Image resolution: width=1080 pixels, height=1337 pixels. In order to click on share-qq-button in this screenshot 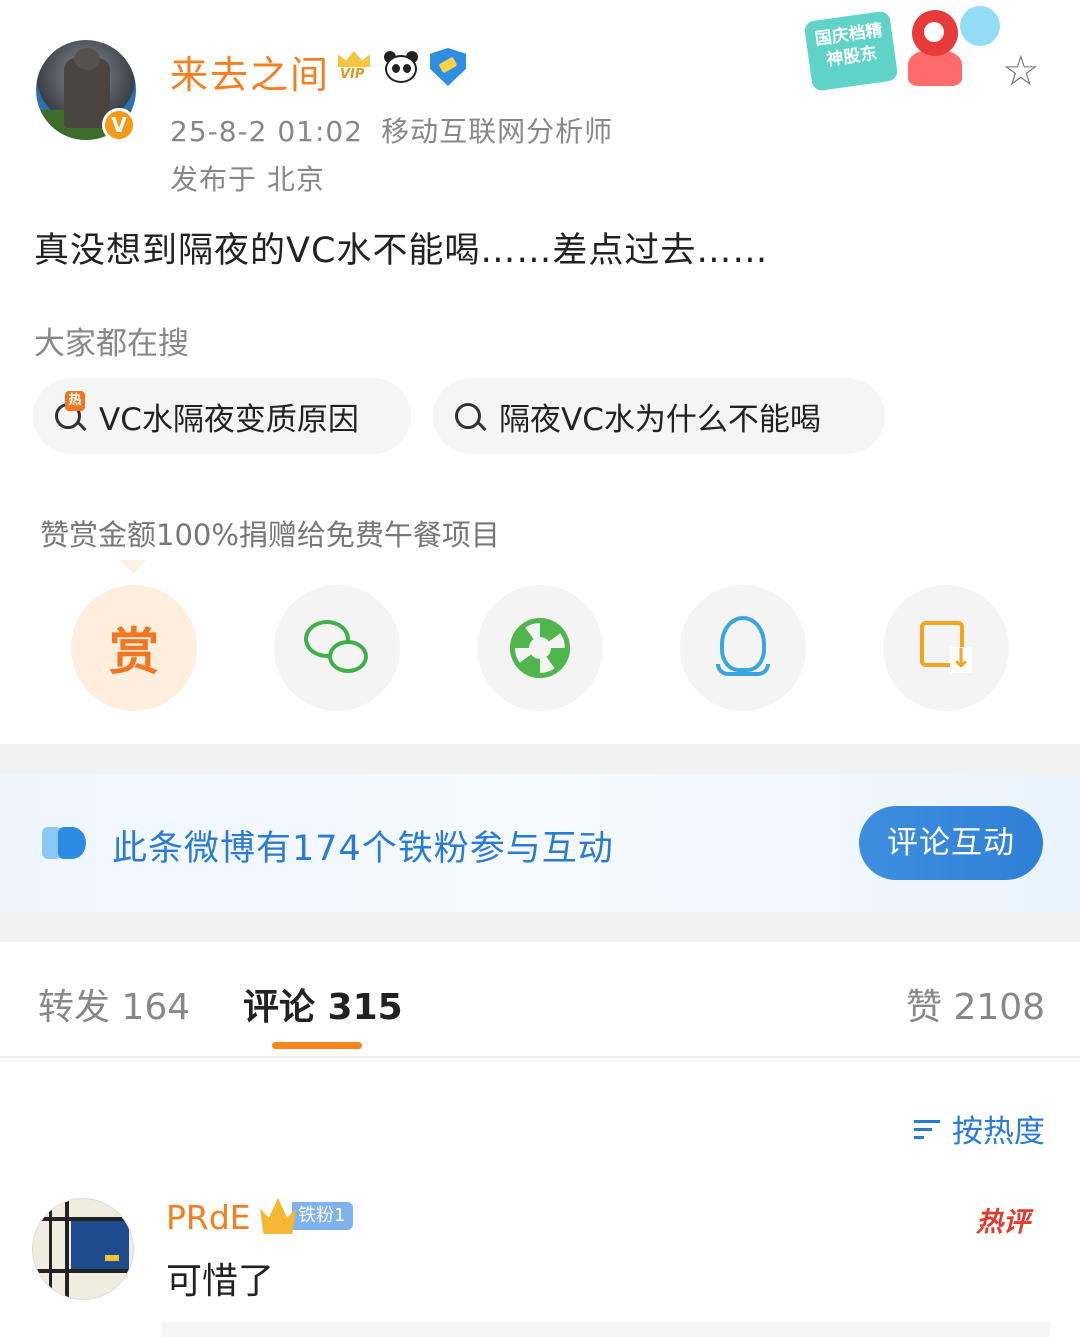, I will do `click(743, 648)`.